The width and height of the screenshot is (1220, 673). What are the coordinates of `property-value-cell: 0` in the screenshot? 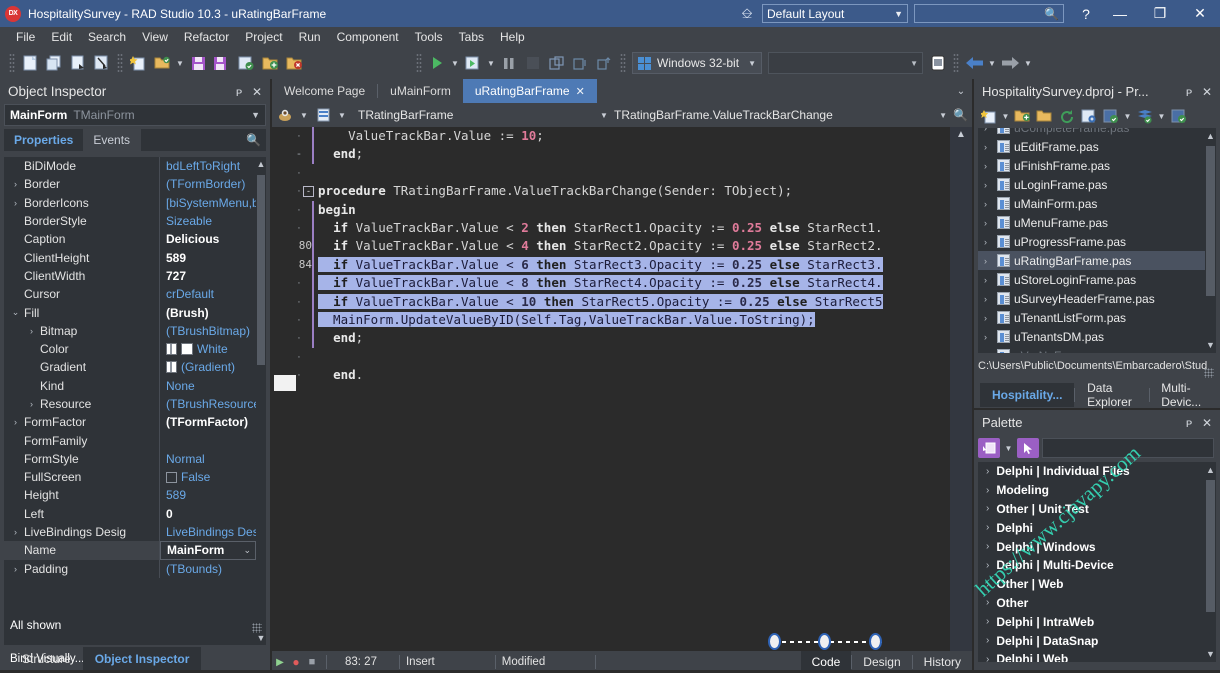 It's located at (208, 514).